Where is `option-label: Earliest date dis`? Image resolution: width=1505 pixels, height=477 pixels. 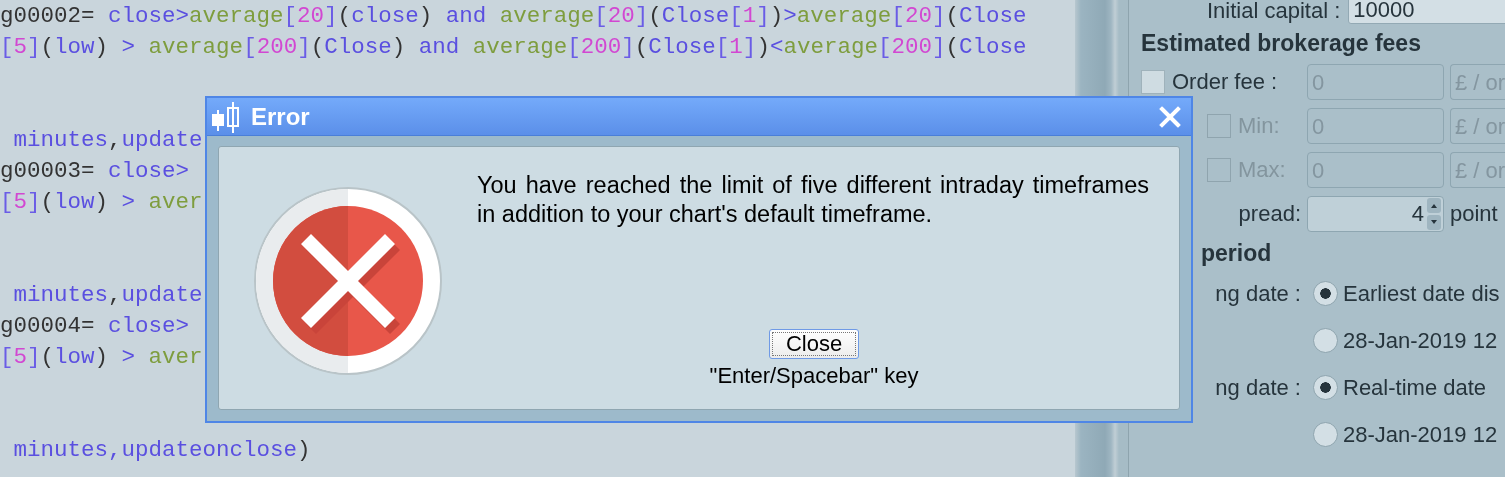 option-label: Earliest date dis is located at coordinates (1421, 293).